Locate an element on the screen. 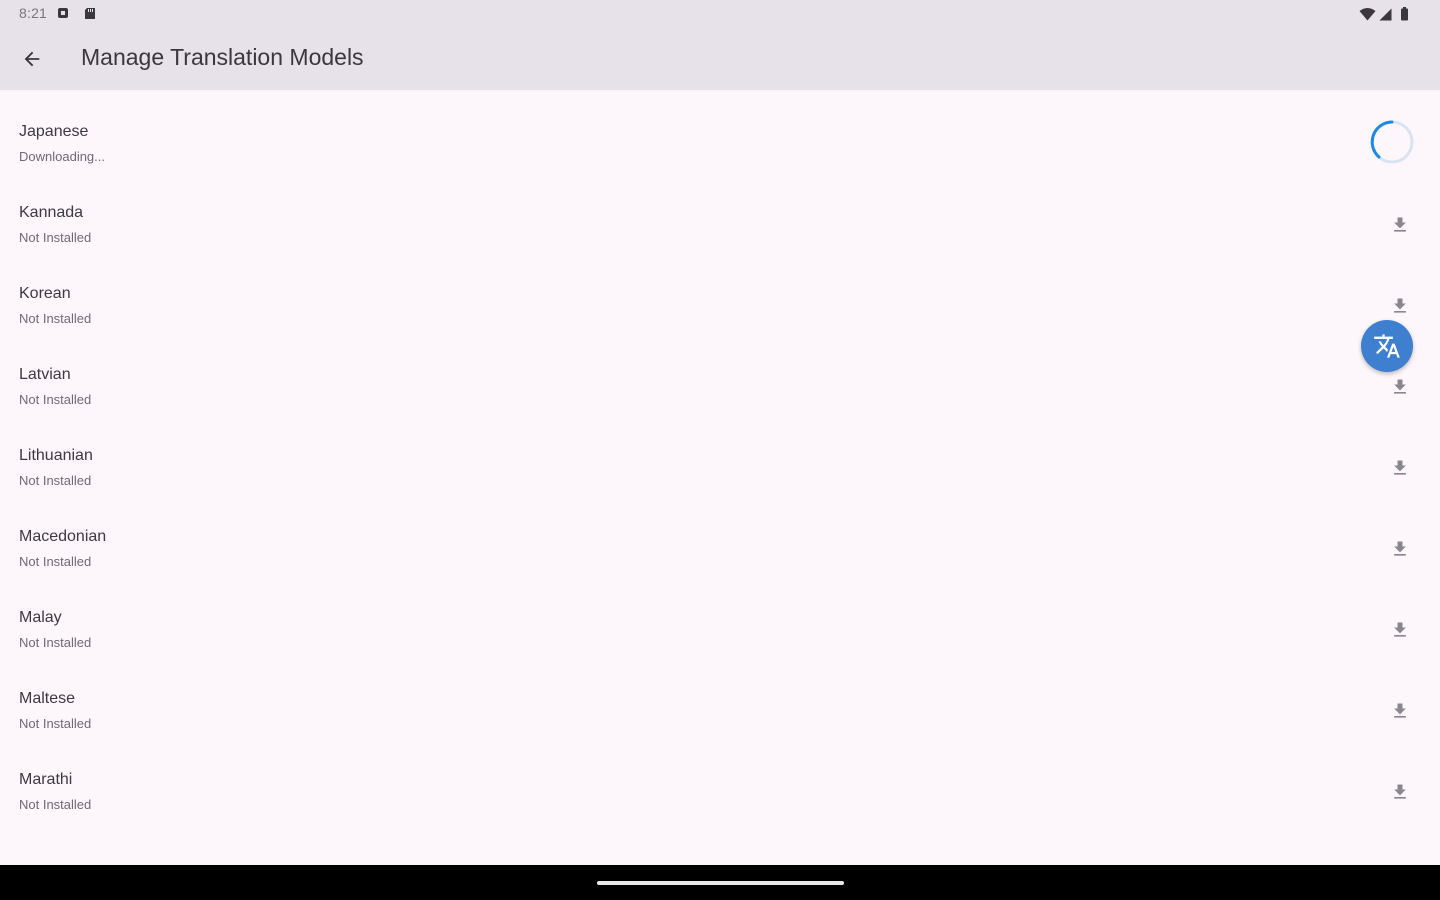 This screenshot has width=1440, height=900. battery-icon is located at coordinates (1404, 14).